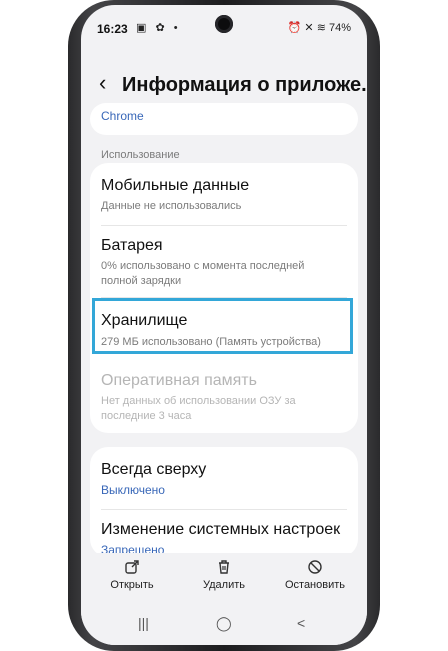 Image resolution: width=448 pixels, height=651 pixels. Describe the element at coordinates (122, 116) in the screenshot. I see `browser-value: Chrome` at that location.